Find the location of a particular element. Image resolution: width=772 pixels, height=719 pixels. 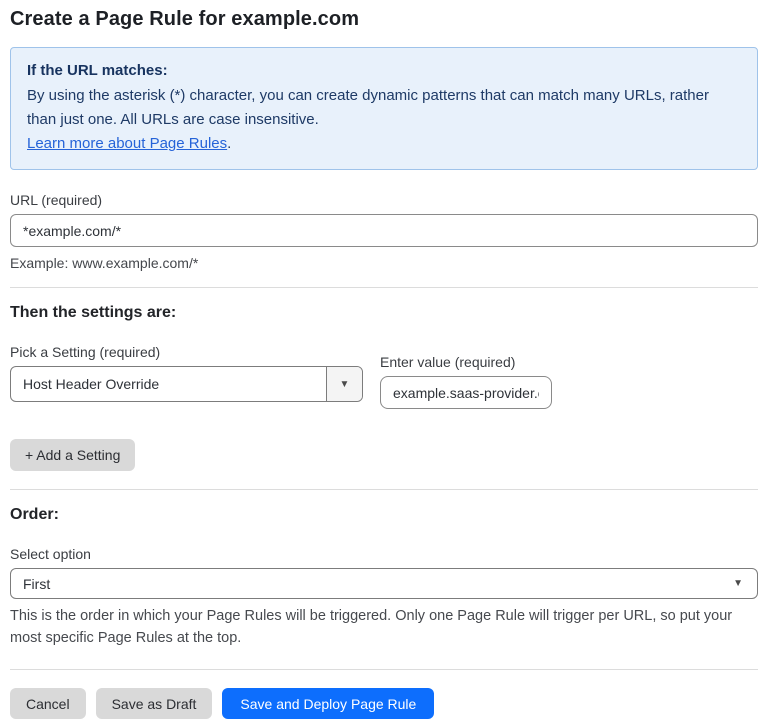

enter-value-column: Enter value (required) is located at coordinates (466, 381).